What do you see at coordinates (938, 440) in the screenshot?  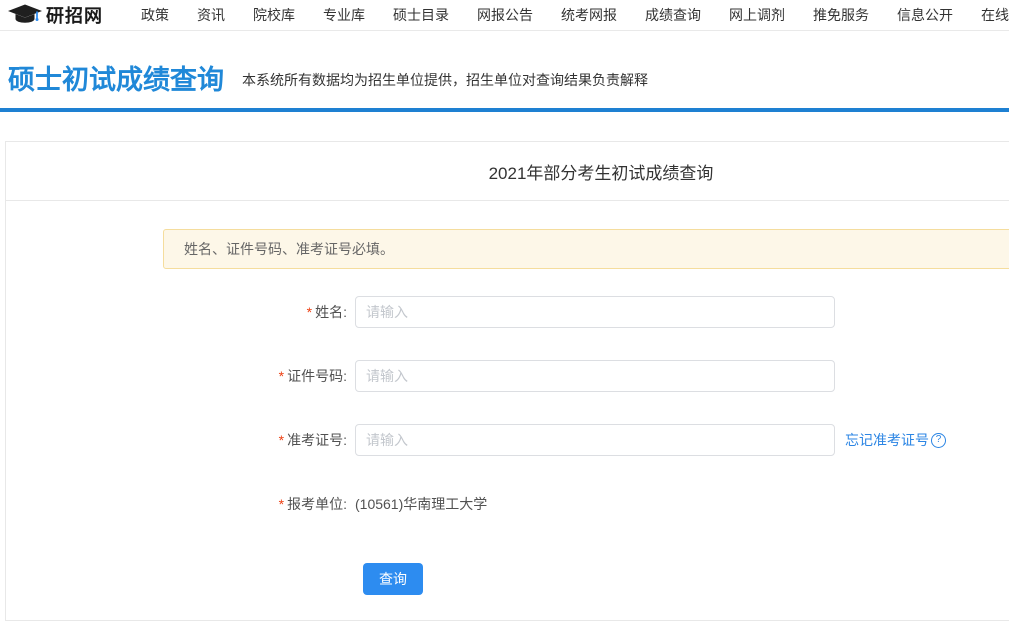 I see `question-circle-icon: ?` at bounding box center [938, 440].